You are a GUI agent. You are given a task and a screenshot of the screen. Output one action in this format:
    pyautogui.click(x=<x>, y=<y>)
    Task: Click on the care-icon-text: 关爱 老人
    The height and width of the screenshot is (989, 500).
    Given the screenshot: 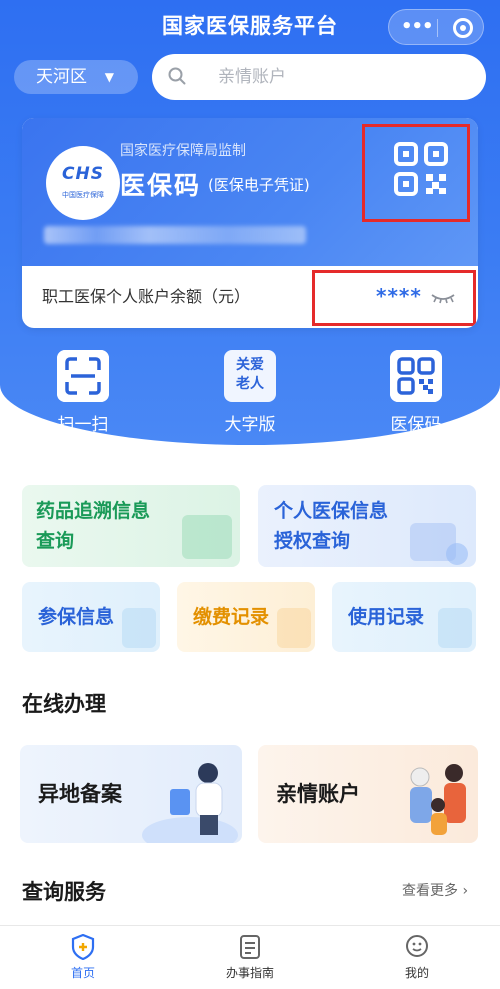 What is the action you would take?
    pyautogui.click(x=250, y=374)
    